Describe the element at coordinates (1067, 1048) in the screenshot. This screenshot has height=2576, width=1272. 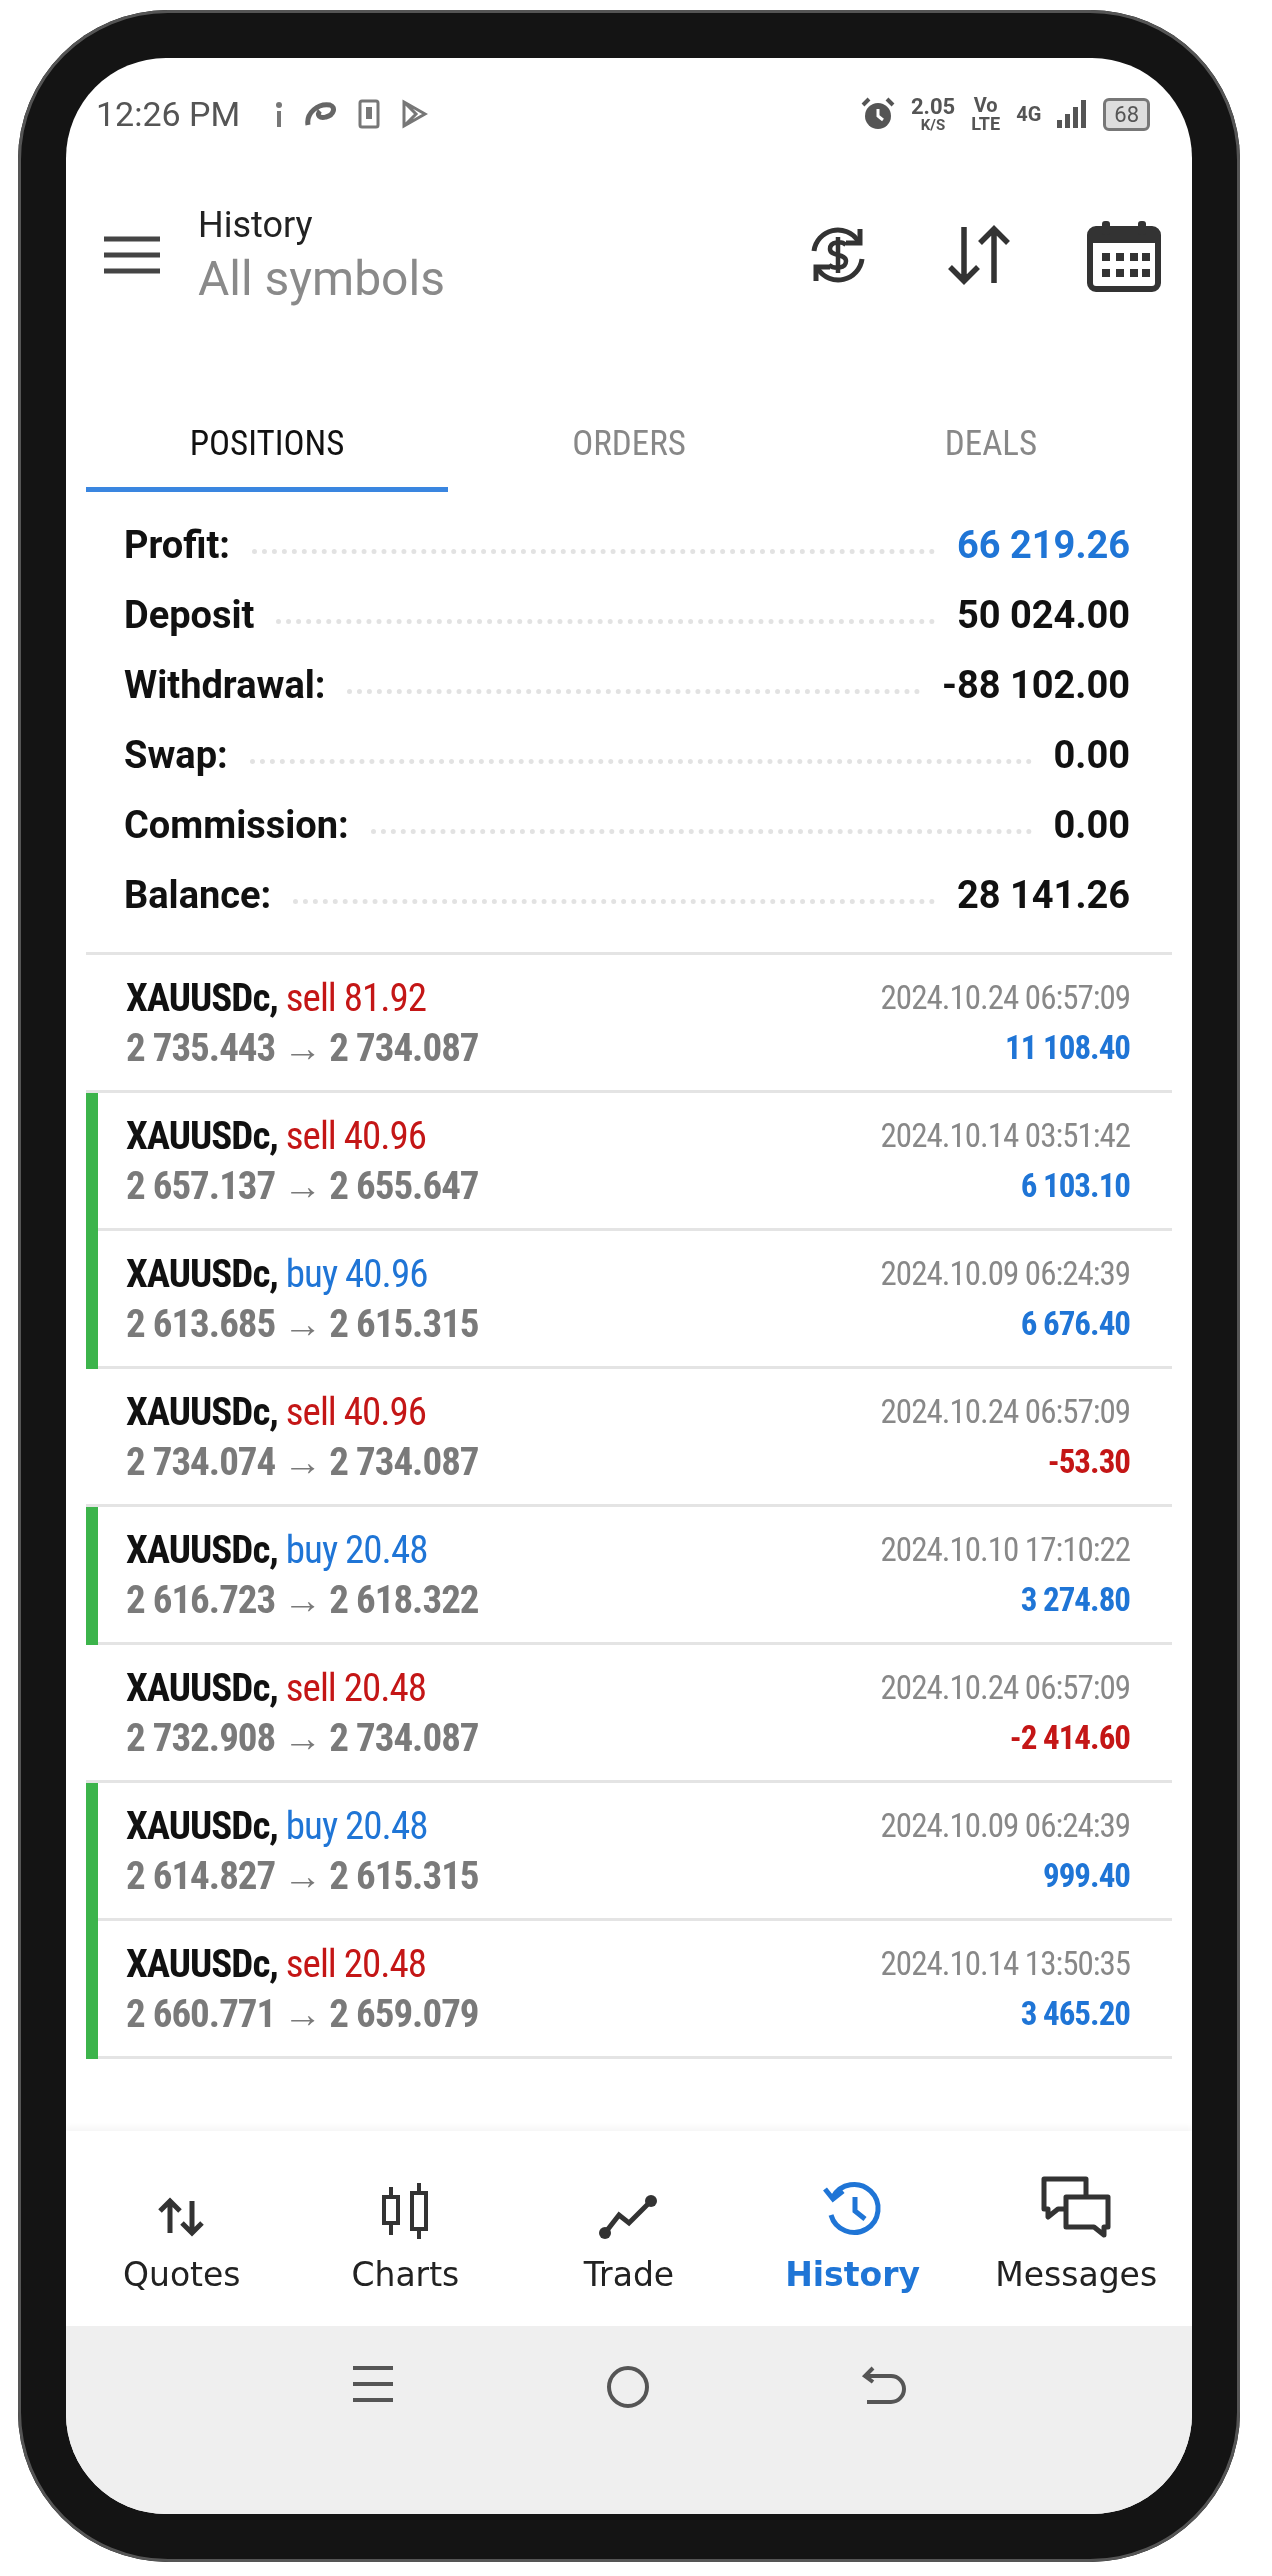
I see `position-profit: 11 108.40` at that location.